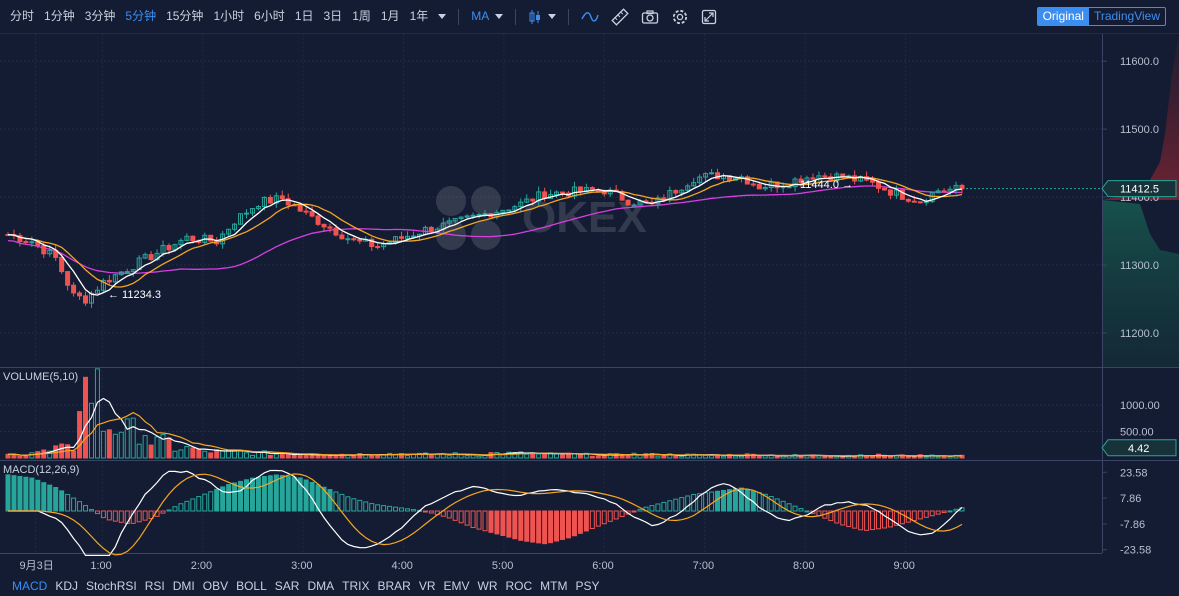  I want to click on timeframe-4: 15分钟, so click(184, 16).